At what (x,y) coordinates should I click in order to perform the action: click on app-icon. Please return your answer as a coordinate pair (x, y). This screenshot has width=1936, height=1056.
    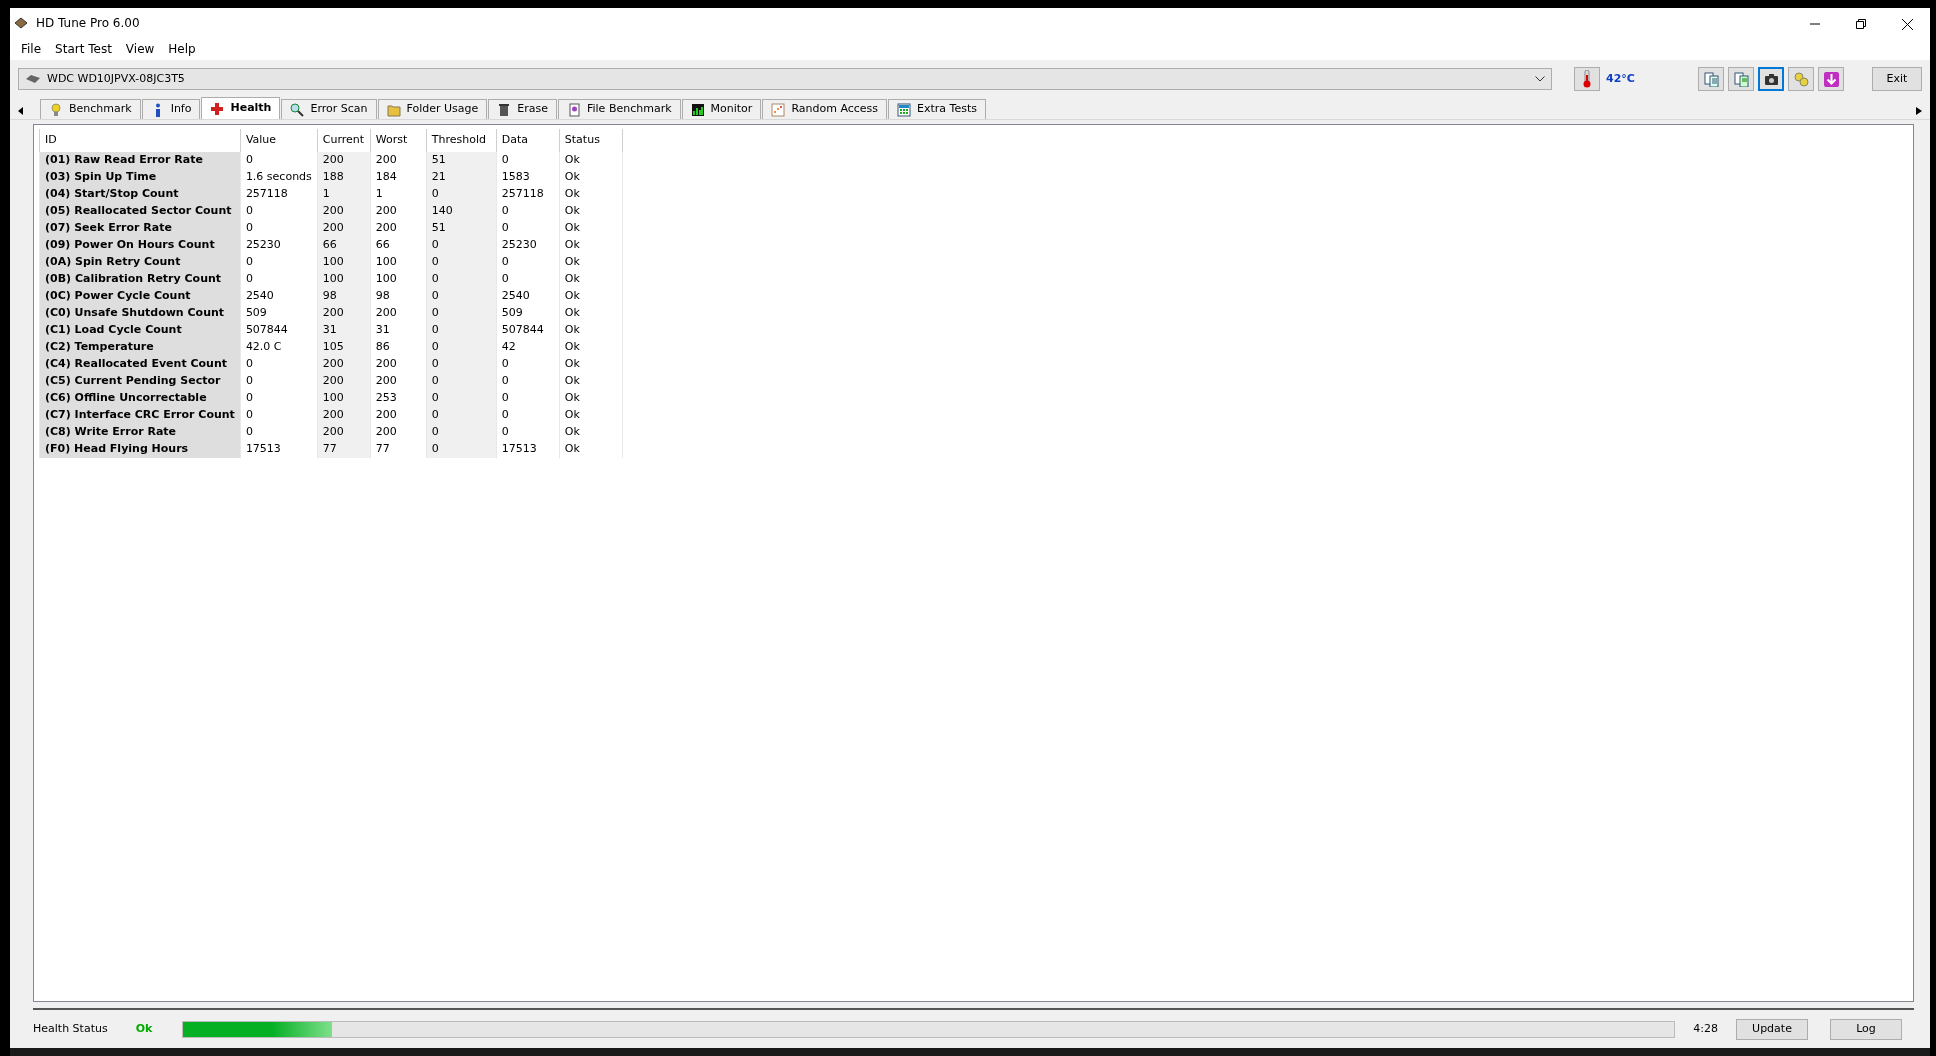
    Looking at the image, I should click on (21, 23).